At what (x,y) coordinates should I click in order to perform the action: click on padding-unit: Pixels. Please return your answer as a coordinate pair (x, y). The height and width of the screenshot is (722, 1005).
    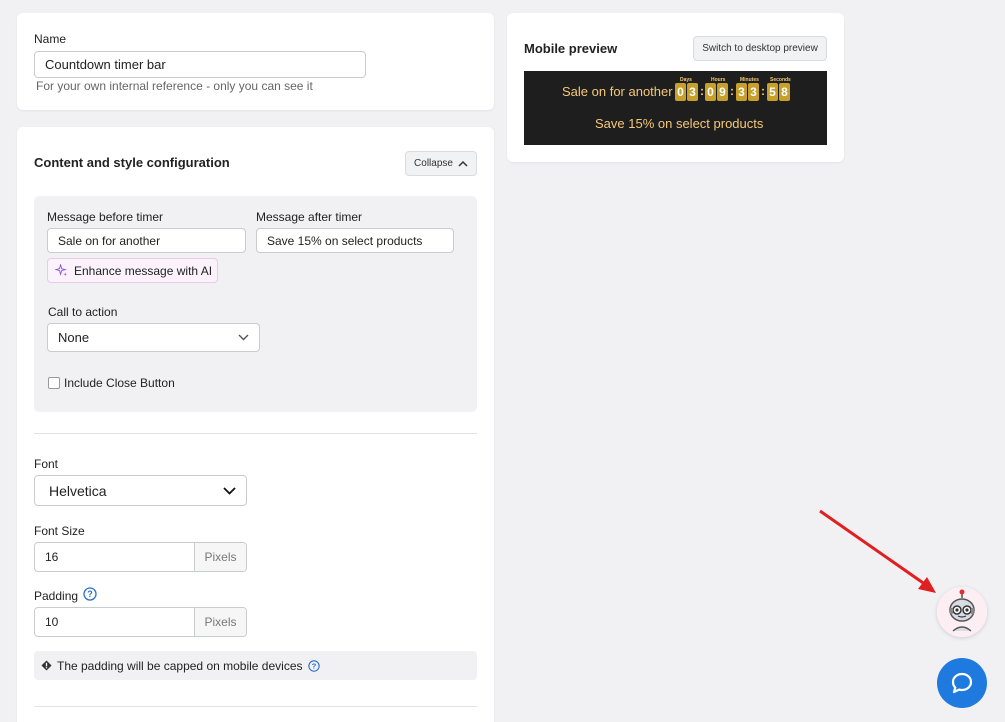
    Looking at the image, I should click on (220, 622).